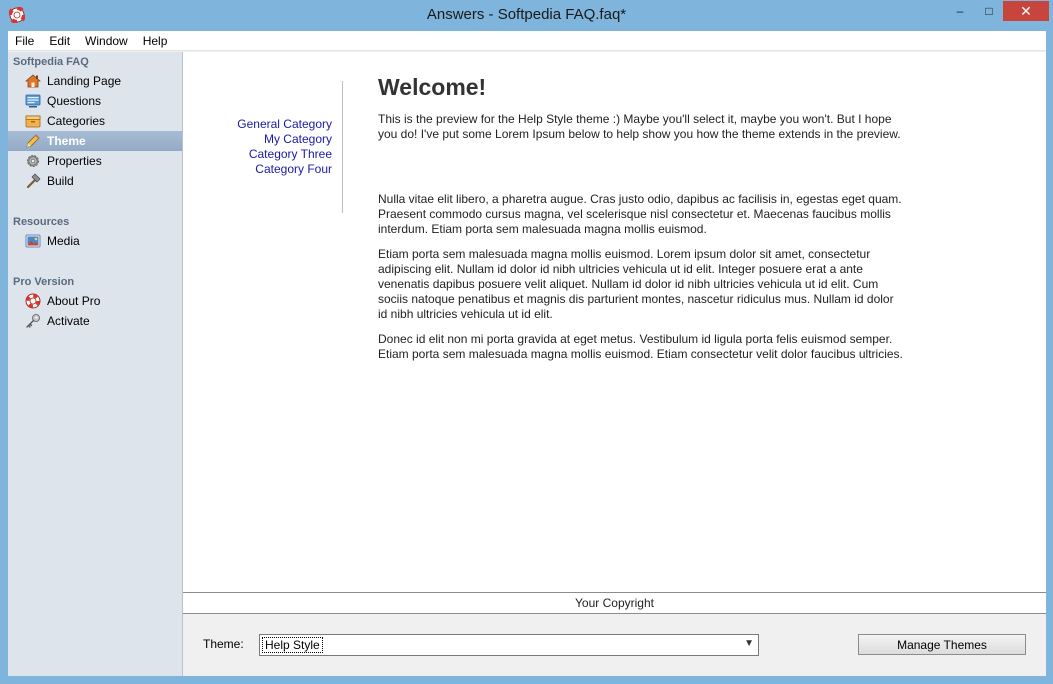 The width and height of the screenshot is (1053, 684). What do you see at coordinates (509, 645) in the screenshot?
I see `theme-select: Help Style ▼` at bounding box center [509, 645].